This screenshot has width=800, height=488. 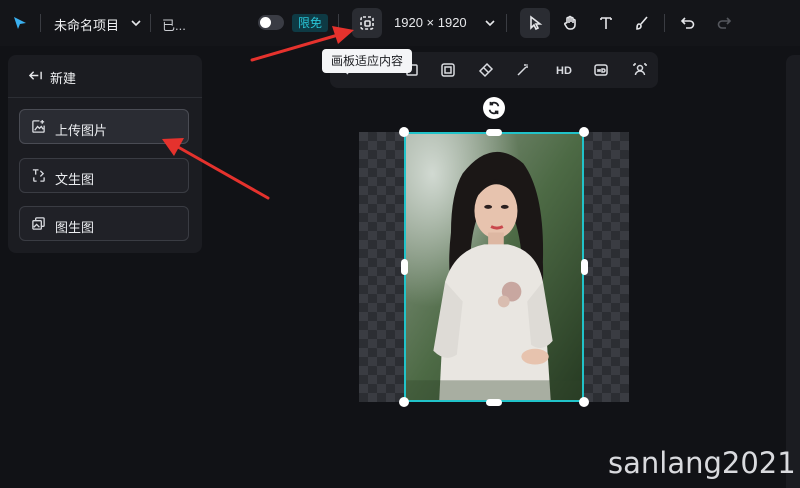 I want to click on free-mode-toggle, so click(x=271, y=22).